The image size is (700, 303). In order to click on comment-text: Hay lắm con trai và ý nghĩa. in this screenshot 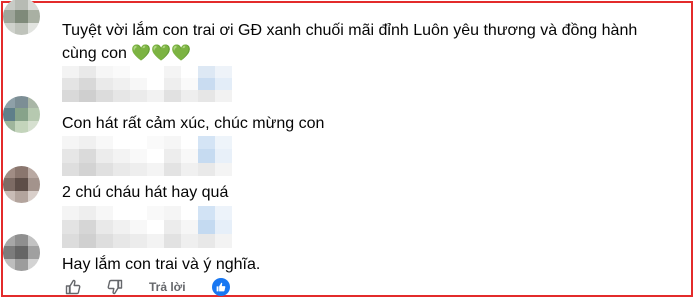, I will do `click(161, 264)`.